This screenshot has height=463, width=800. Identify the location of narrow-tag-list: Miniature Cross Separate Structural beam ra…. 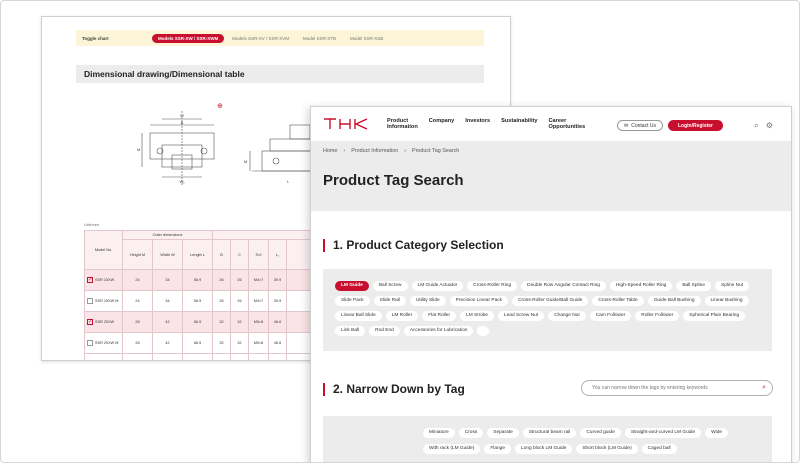
(593, 441).